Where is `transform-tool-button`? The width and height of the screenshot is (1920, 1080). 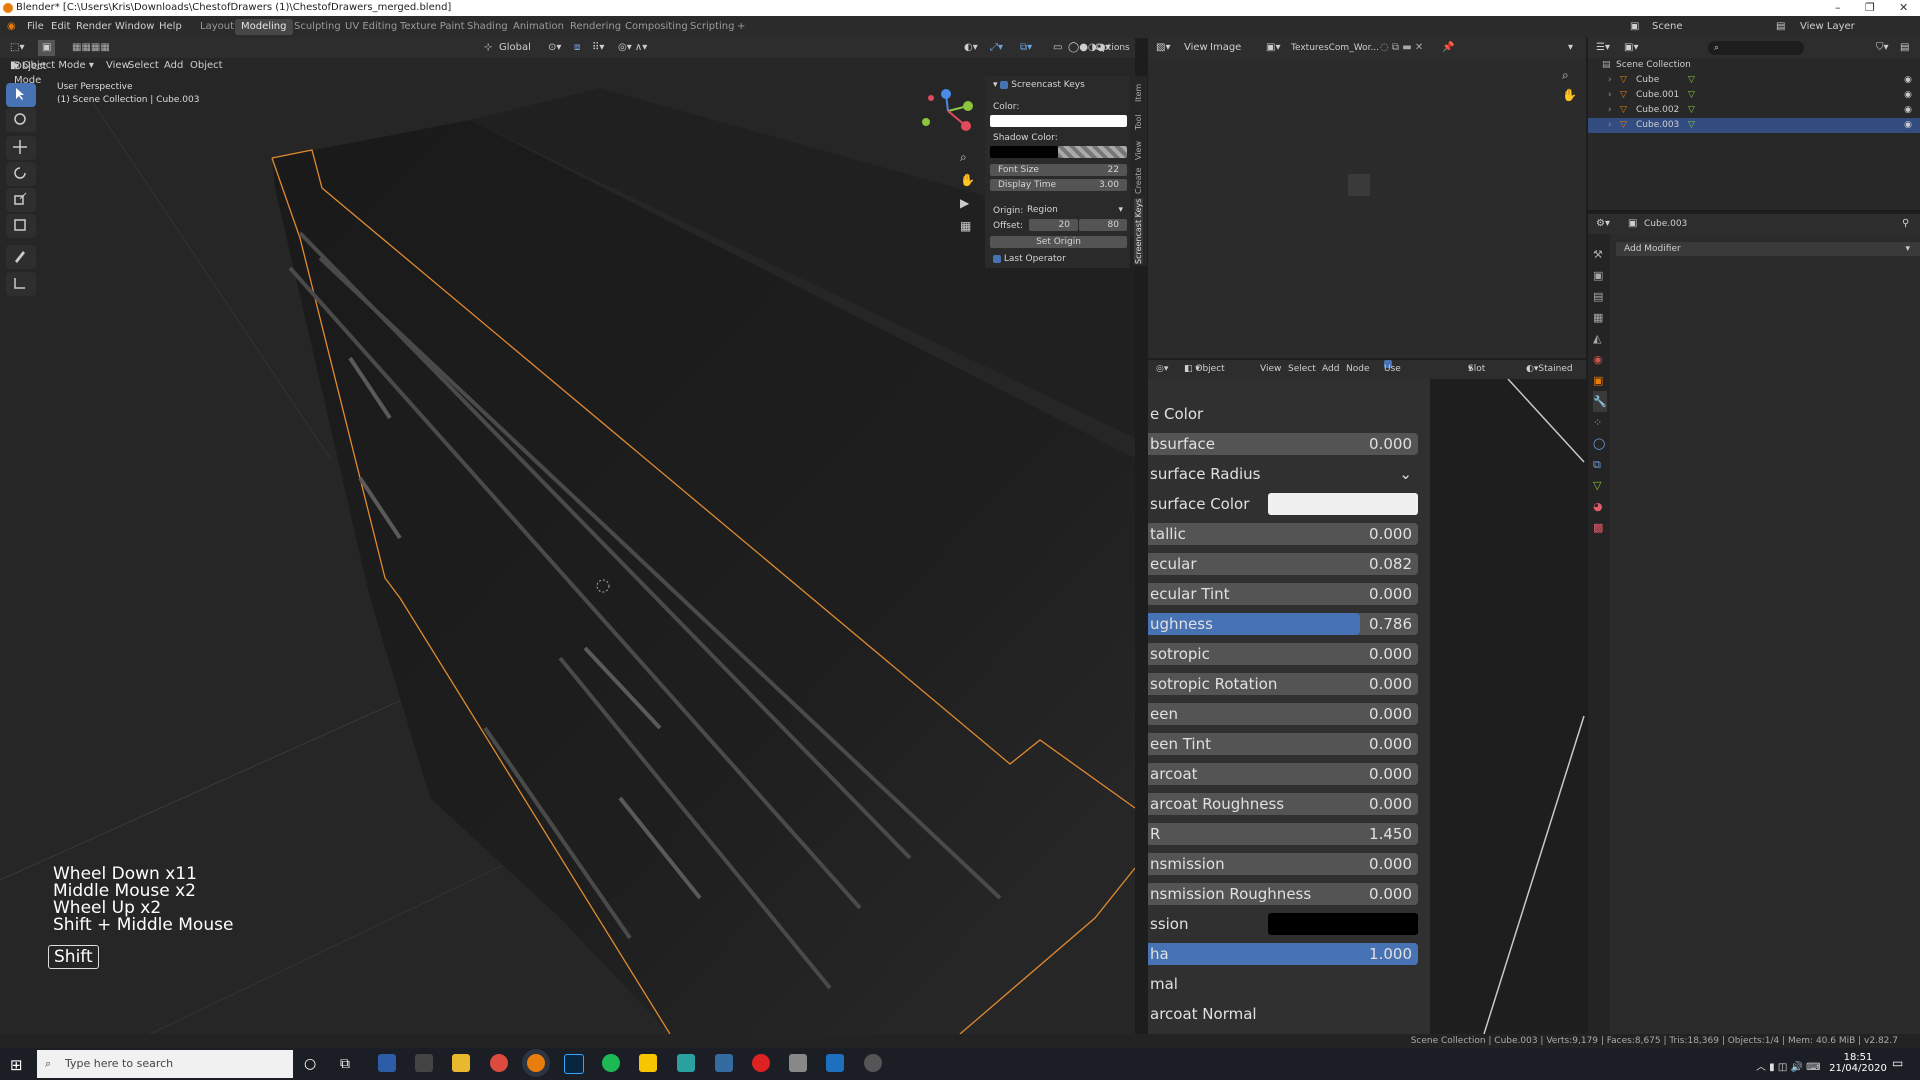 transform-tool-button is located at coordinates (21, 226).